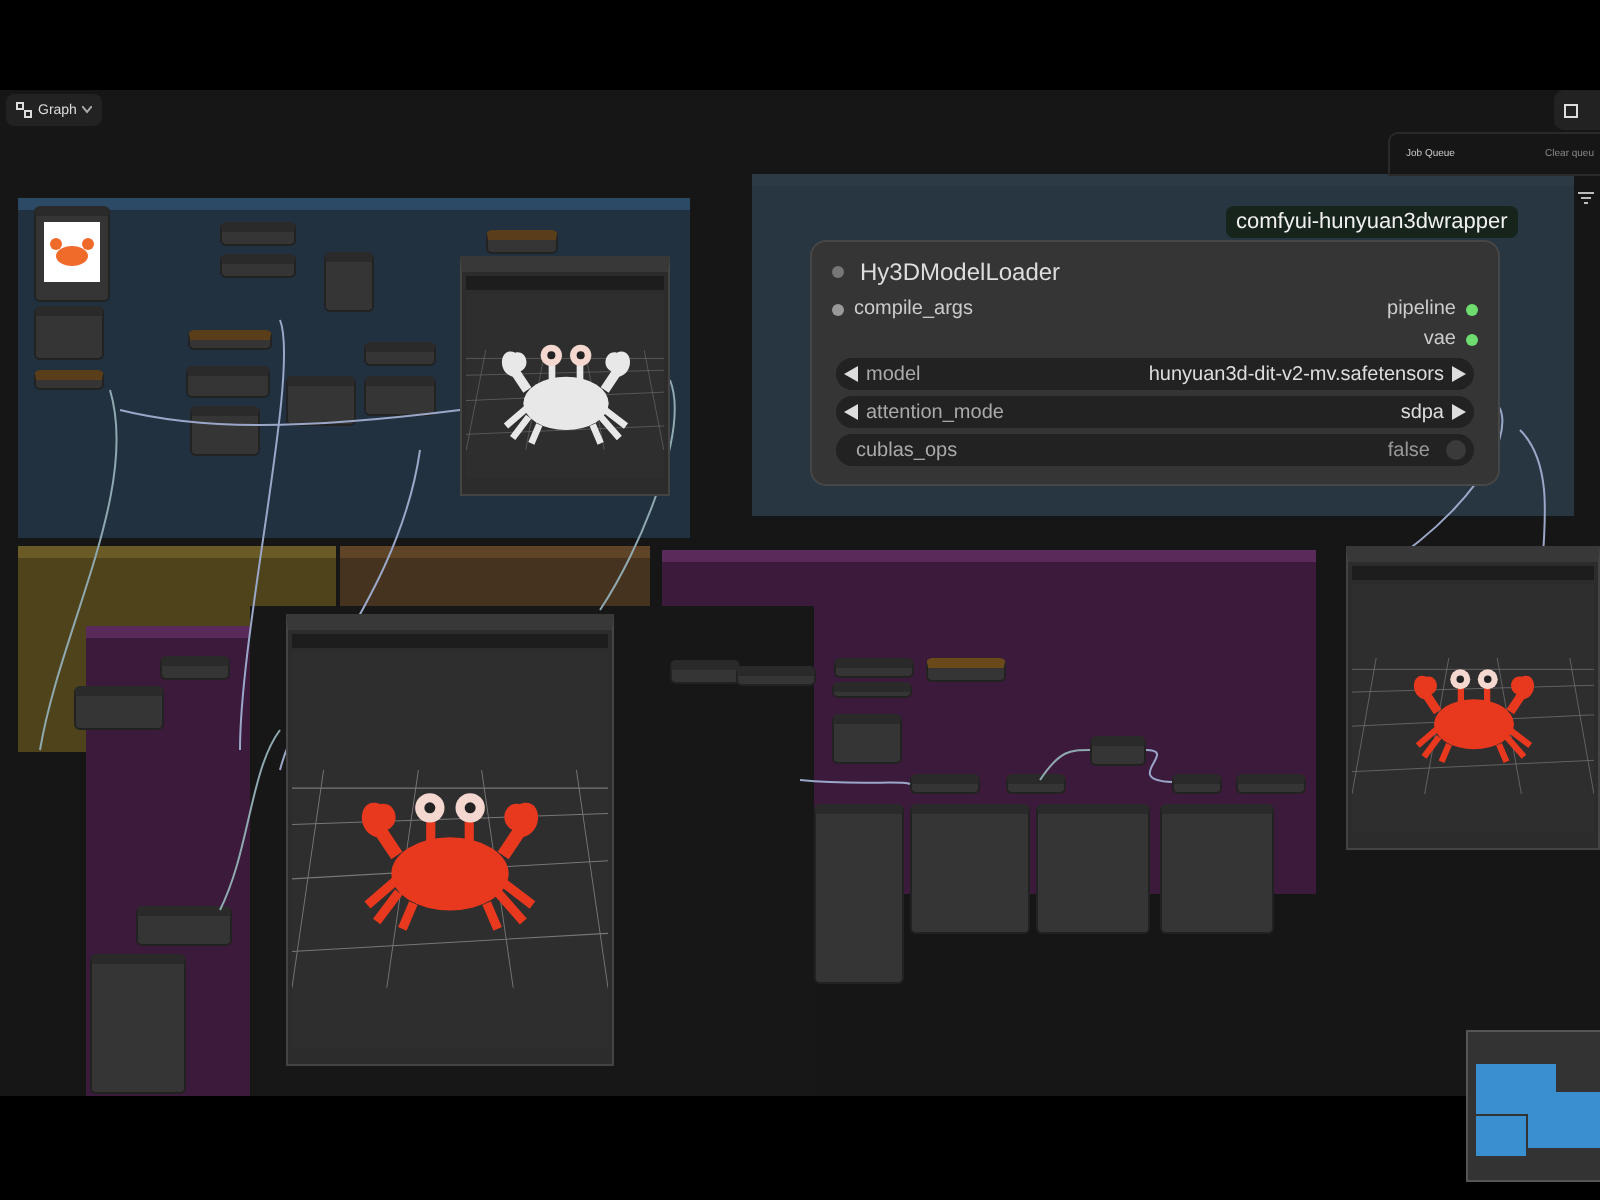 The width and height of the screenshot is (1600, 1200). What do you see at coordinates (1296, 374) in the screenshot?
I see `widget-value: hunyuan3d-dit-v2-mv.safetensors` at bounding box center [1296, 374].